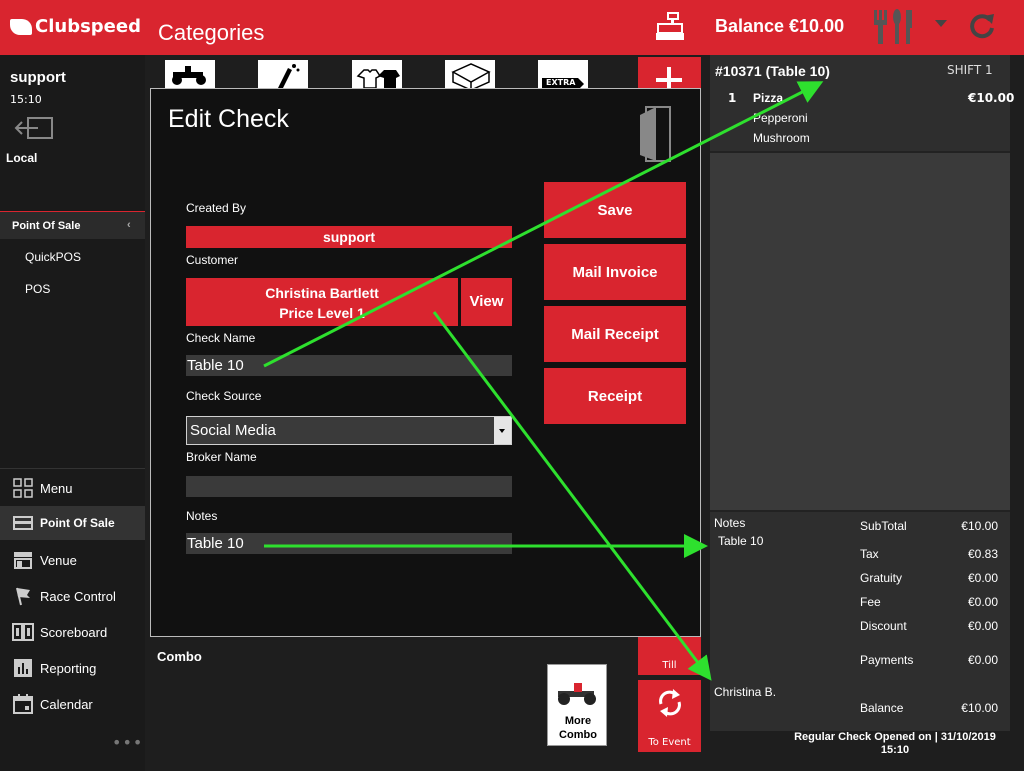 Image resolution: width=1024 pixels, height=771 pixels. Describe the element at coordinates (669, 665) in the screenshot. I see `till-label: Till` at that location.